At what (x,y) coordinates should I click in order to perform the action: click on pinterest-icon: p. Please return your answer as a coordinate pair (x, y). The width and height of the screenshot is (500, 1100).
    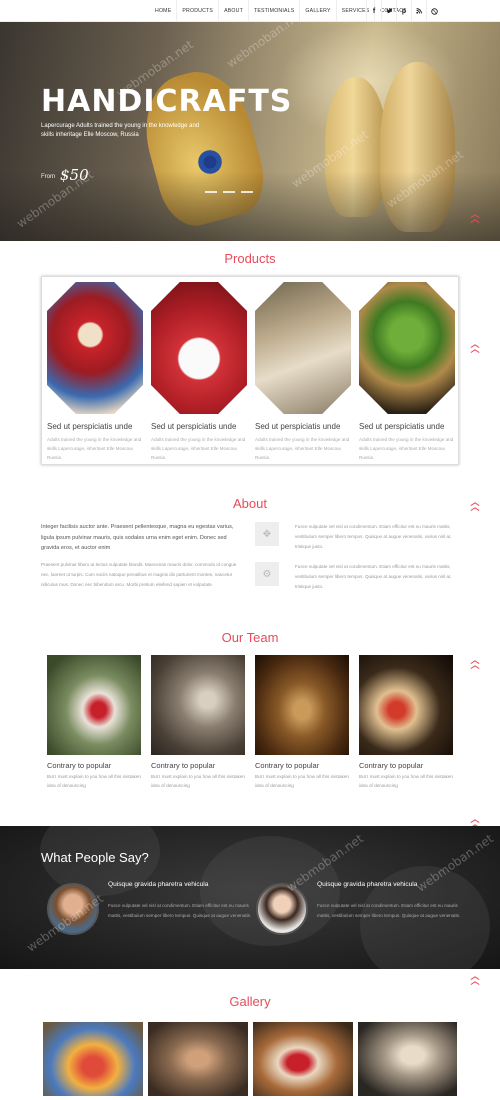
    Looking at the image, I should click on (403, 11).